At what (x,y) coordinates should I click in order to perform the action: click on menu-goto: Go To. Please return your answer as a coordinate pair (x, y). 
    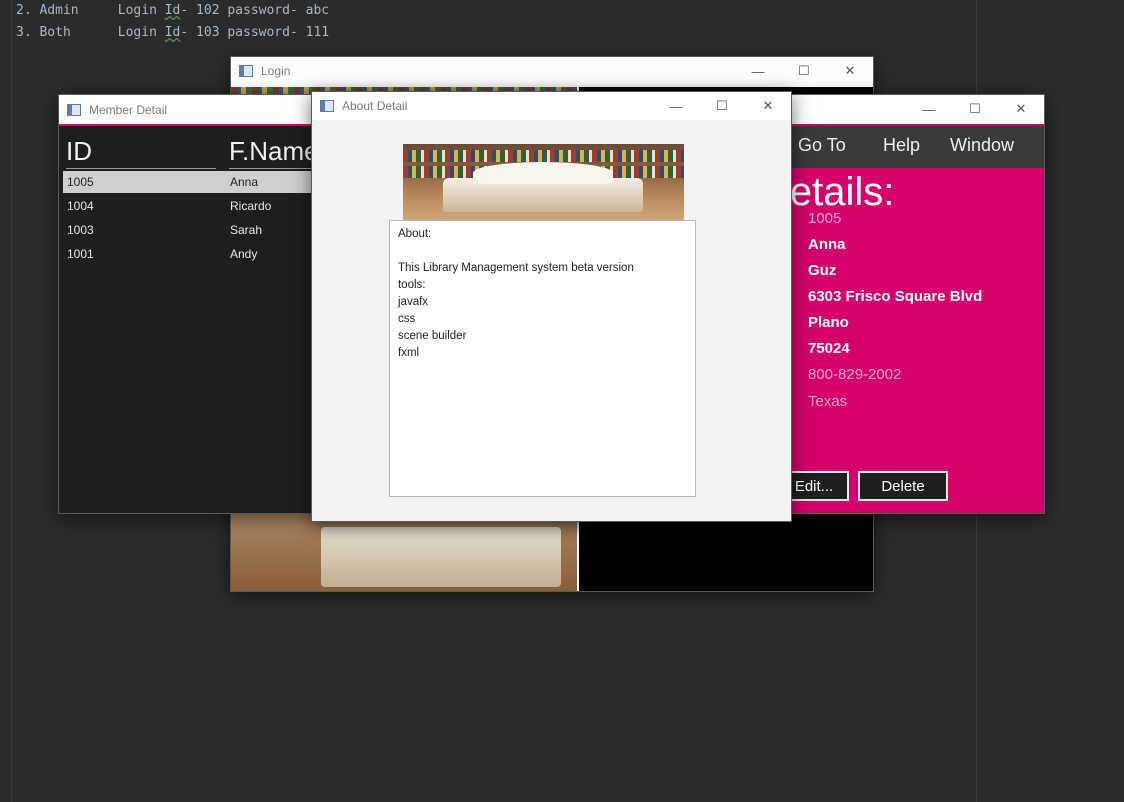
    Looking at the image, I should click on (822, 145).